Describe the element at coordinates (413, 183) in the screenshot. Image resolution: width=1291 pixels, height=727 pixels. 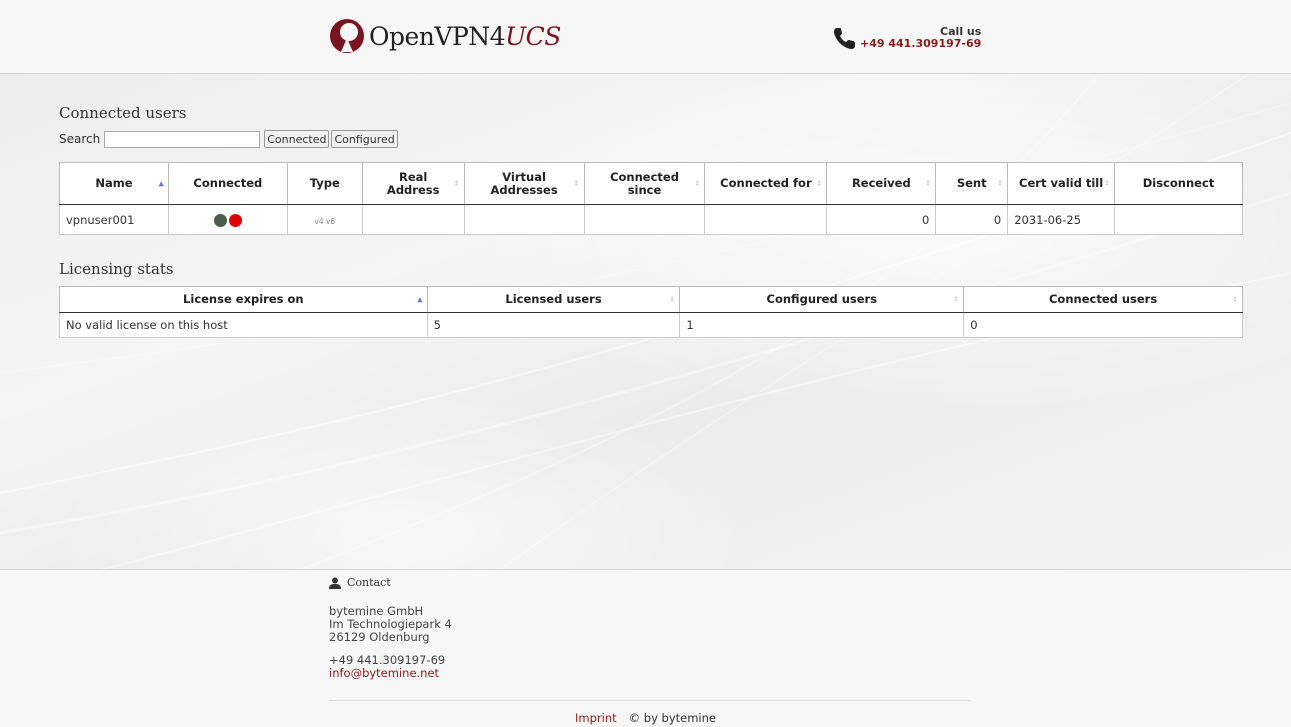
I see `col-header-real-address: Real Address ⇕` at that location.